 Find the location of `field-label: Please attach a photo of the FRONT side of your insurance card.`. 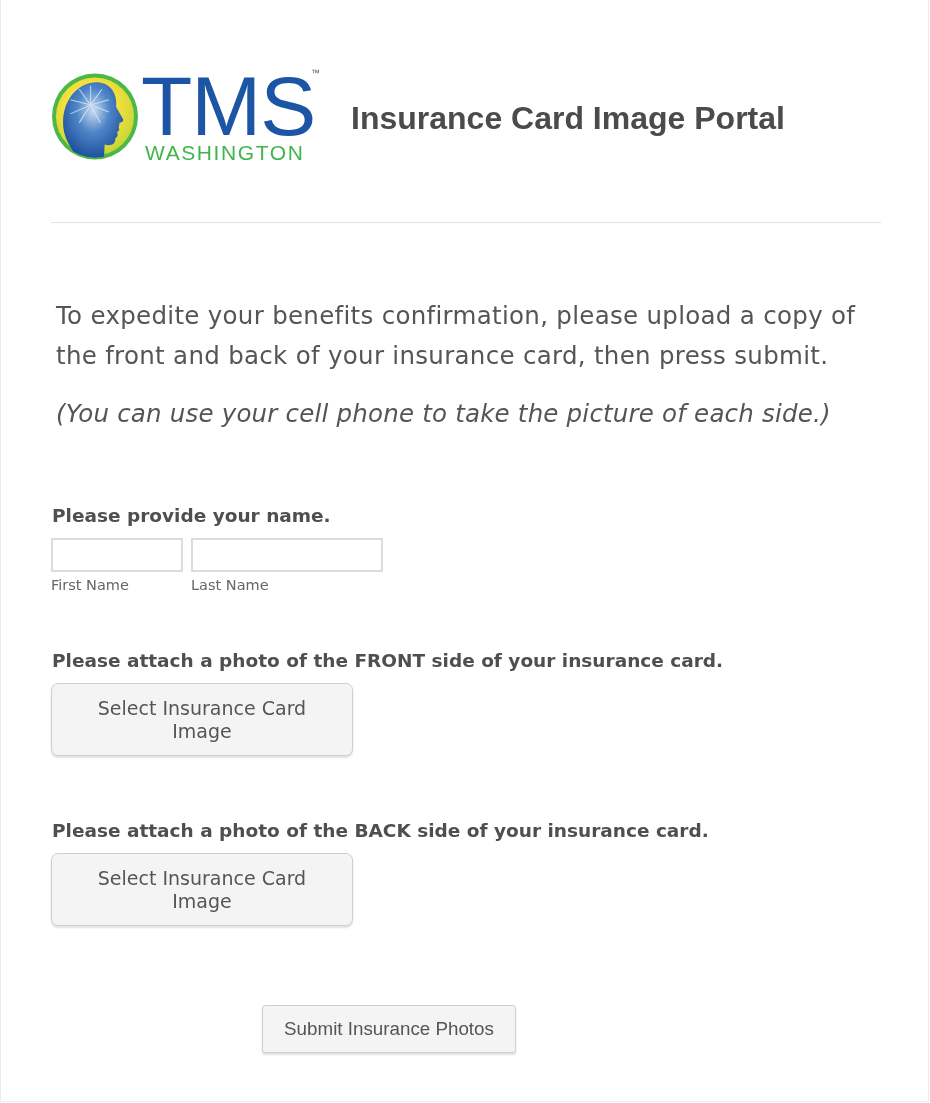

field-label: Please attach a photo of the FRONT side of your insurance card. is located at coordinates (388, 661).